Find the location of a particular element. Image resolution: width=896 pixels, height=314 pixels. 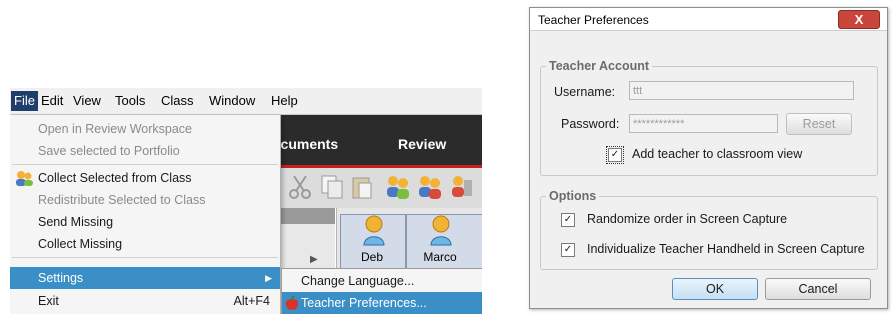

menu-help: Help is located at coordinates (284, 100).